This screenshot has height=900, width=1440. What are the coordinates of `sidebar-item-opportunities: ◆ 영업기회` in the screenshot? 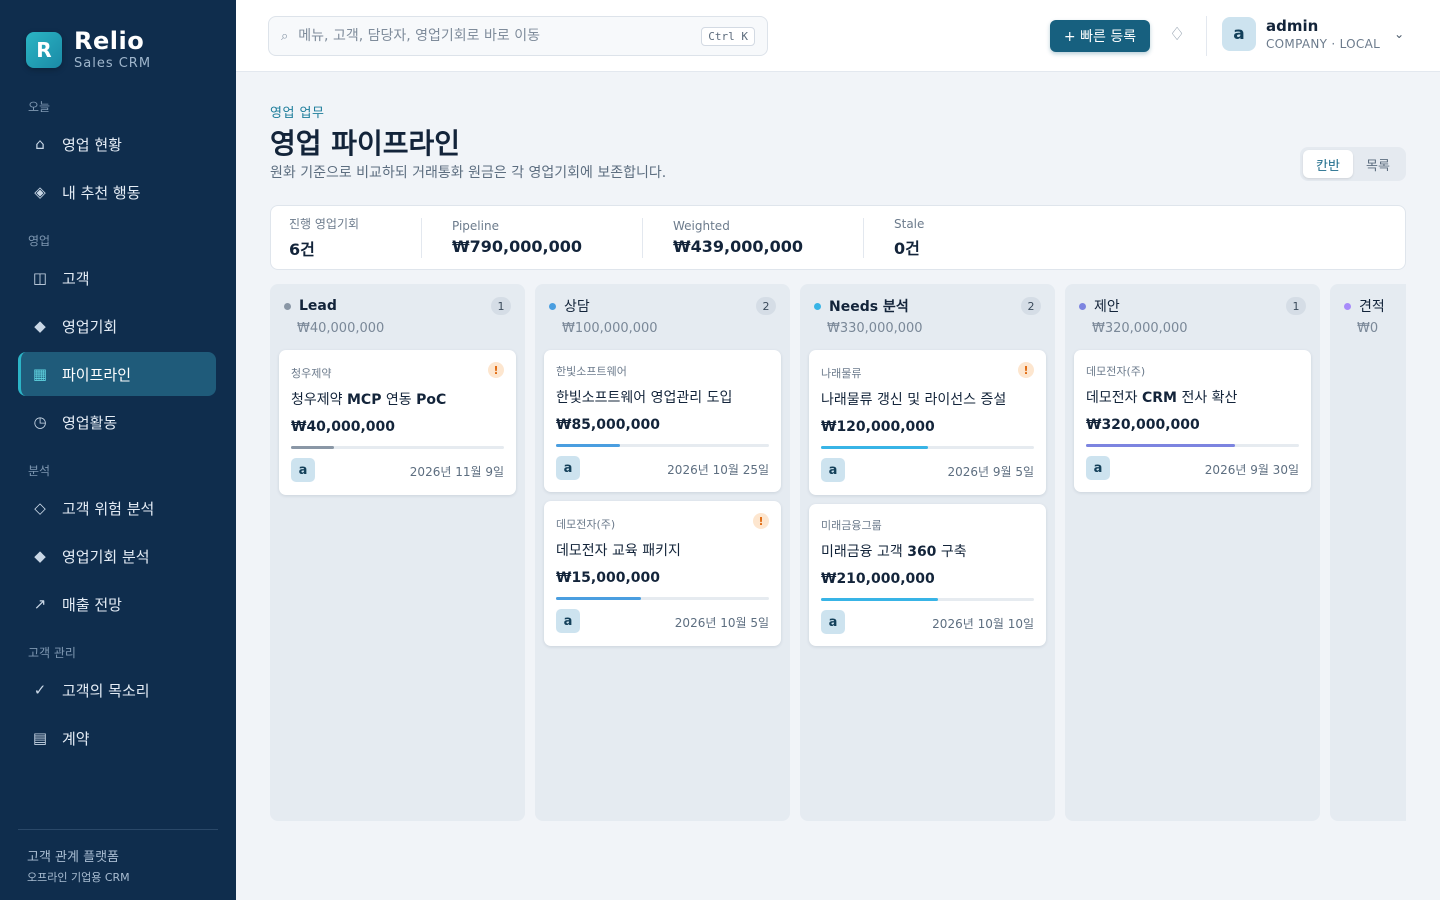 It's located at (117, 326).